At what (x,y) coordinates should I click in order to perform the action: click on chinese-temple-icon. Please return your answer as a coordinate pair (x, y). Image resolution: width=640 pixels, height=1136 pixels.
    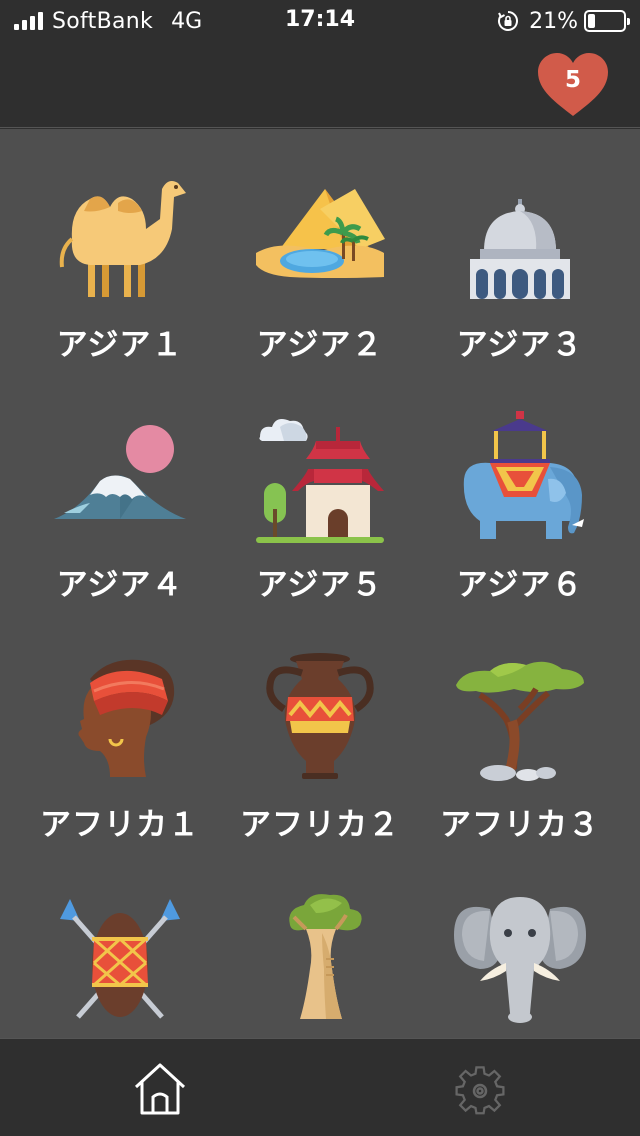
    Looking at the image, I should click on (320, 481).